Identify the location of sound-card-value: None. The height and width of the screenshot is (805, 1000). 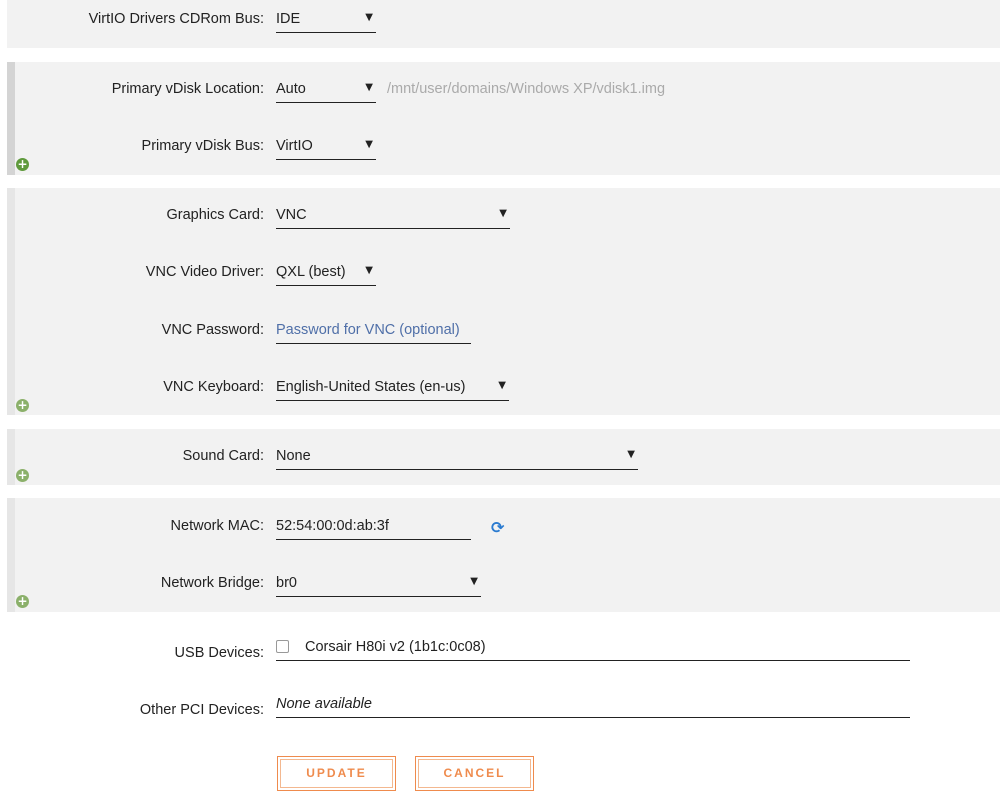
(293, 456).